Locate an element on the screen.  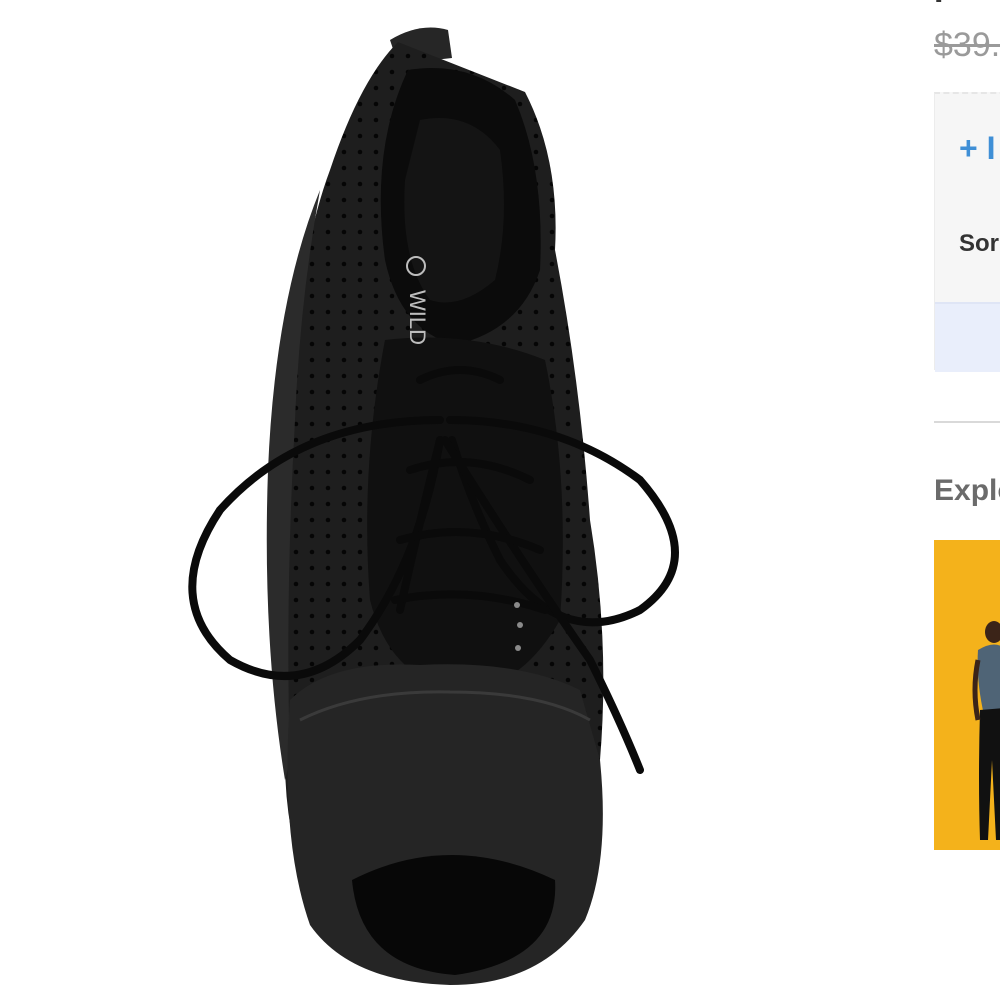
explore-thumbnail is located at coordinates (967, 695).